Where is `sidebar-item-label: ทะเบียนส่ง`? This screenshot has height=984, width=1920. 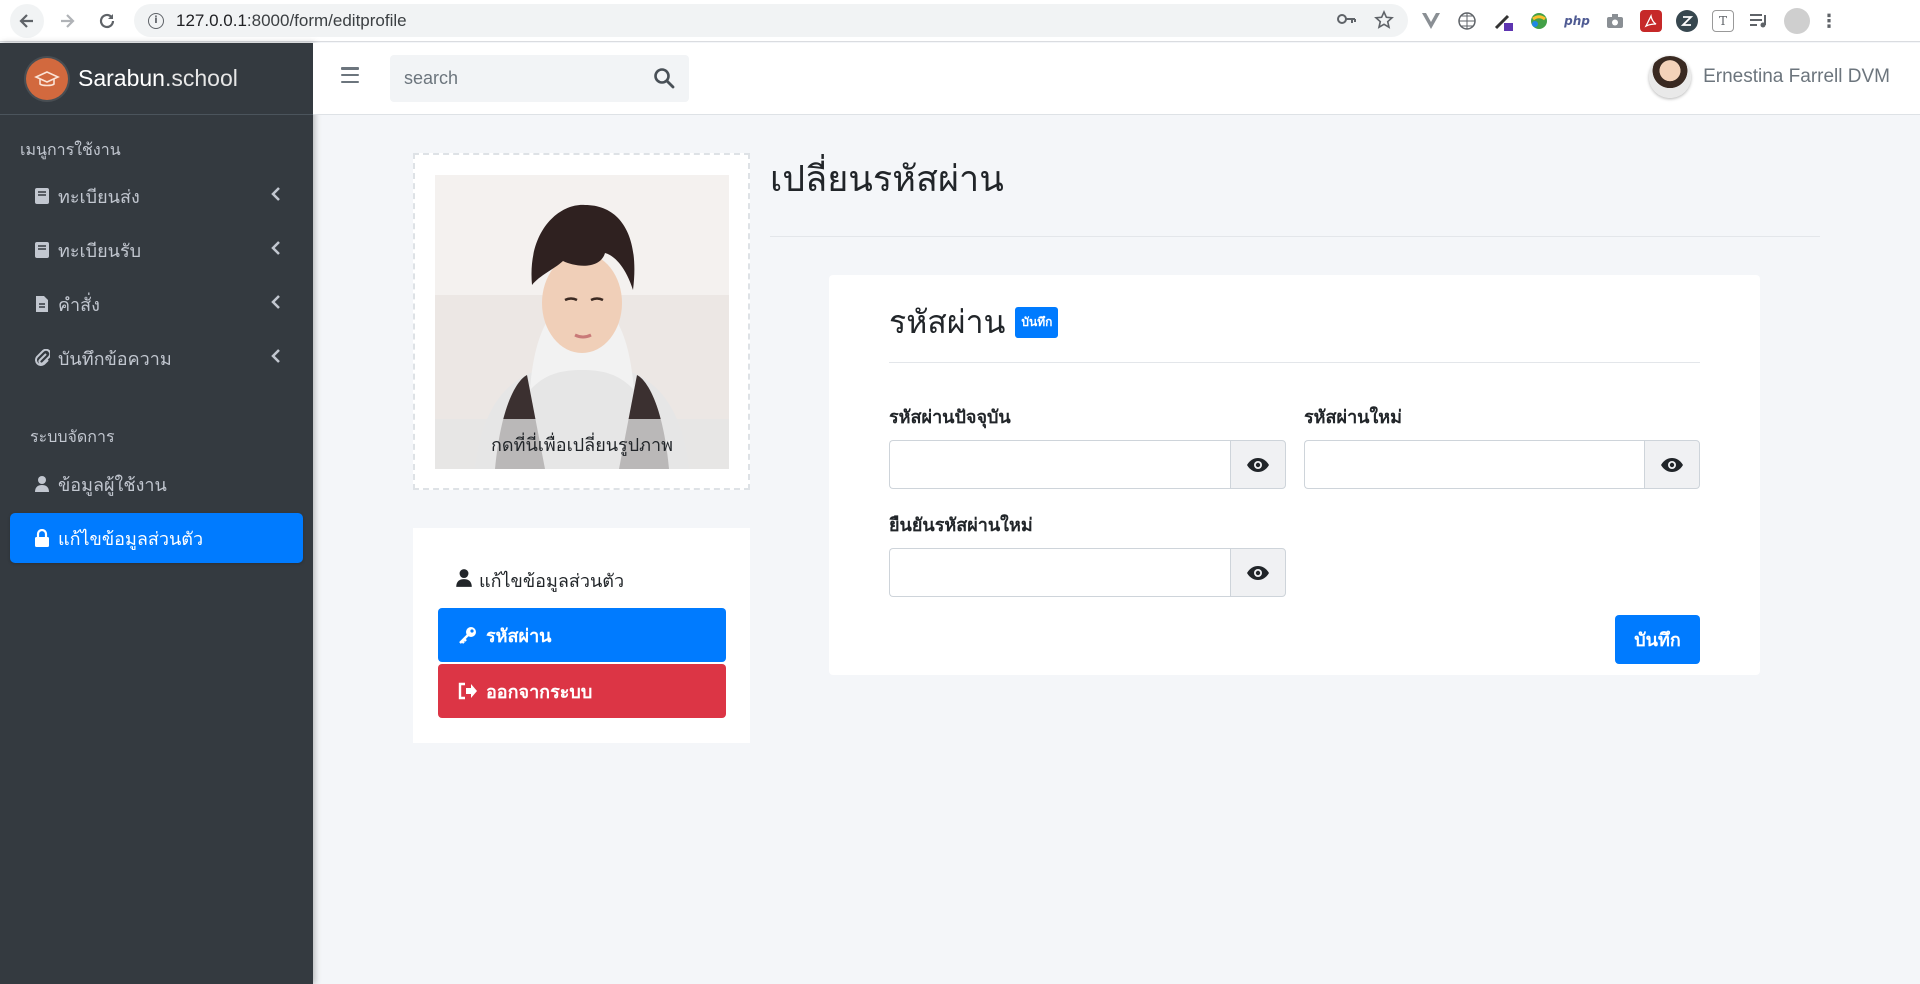
sidebar-item-label: ทะเบียนส่ง is located at coordinates (99, 197).